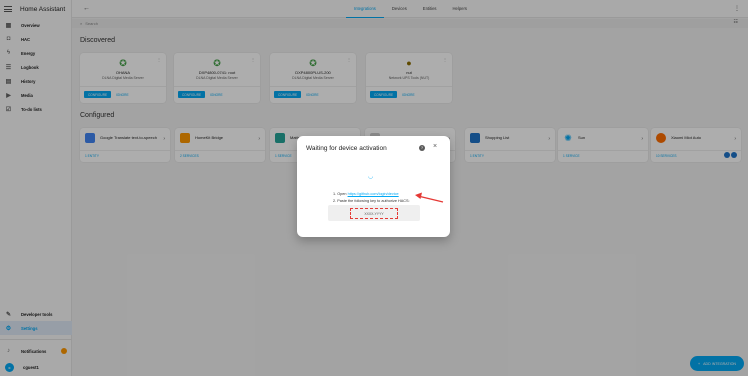 This screenshot has width=748, height=376. I want to click on step-1: 1. Open https://github.com/login/device, so click(366, 194).